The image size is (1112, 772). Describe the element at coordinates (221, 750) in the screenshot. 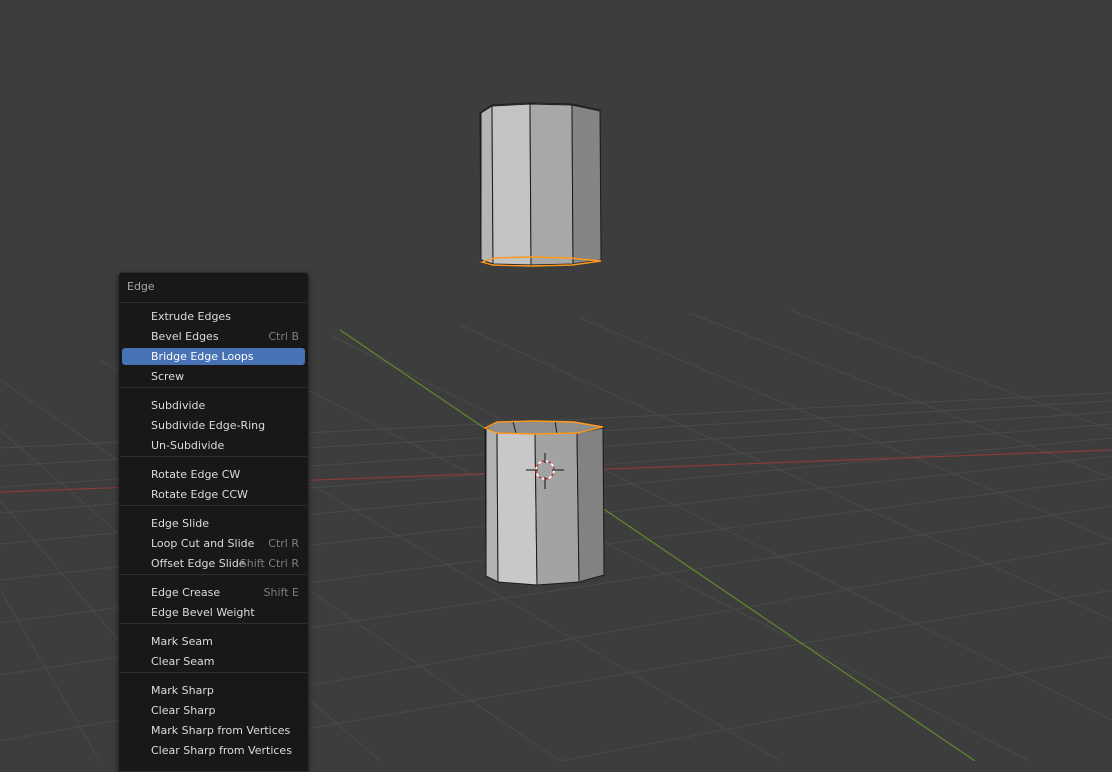

I see `menu-item-label: Clear Sharp from Vertices` at that location.